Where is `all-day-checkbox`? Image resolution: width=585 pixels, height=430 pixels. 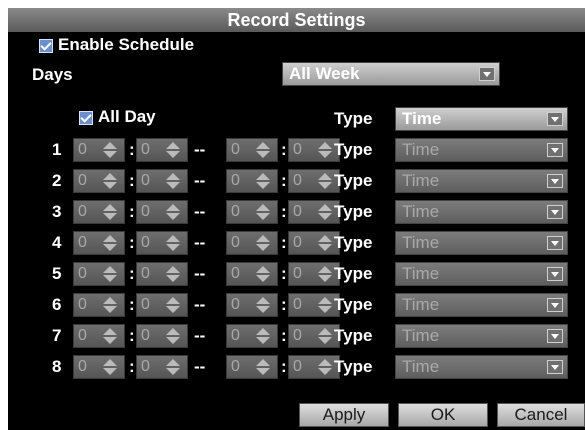
all-day-checkbox is located at coordinates (86, 118).